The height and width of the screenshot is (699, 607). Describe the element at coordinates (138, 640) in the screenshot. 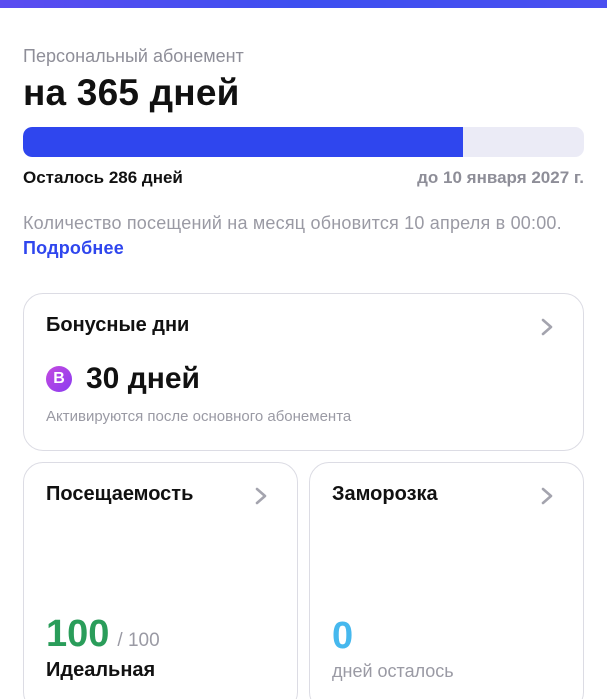

I see `attendance-max: / 100` at that location.